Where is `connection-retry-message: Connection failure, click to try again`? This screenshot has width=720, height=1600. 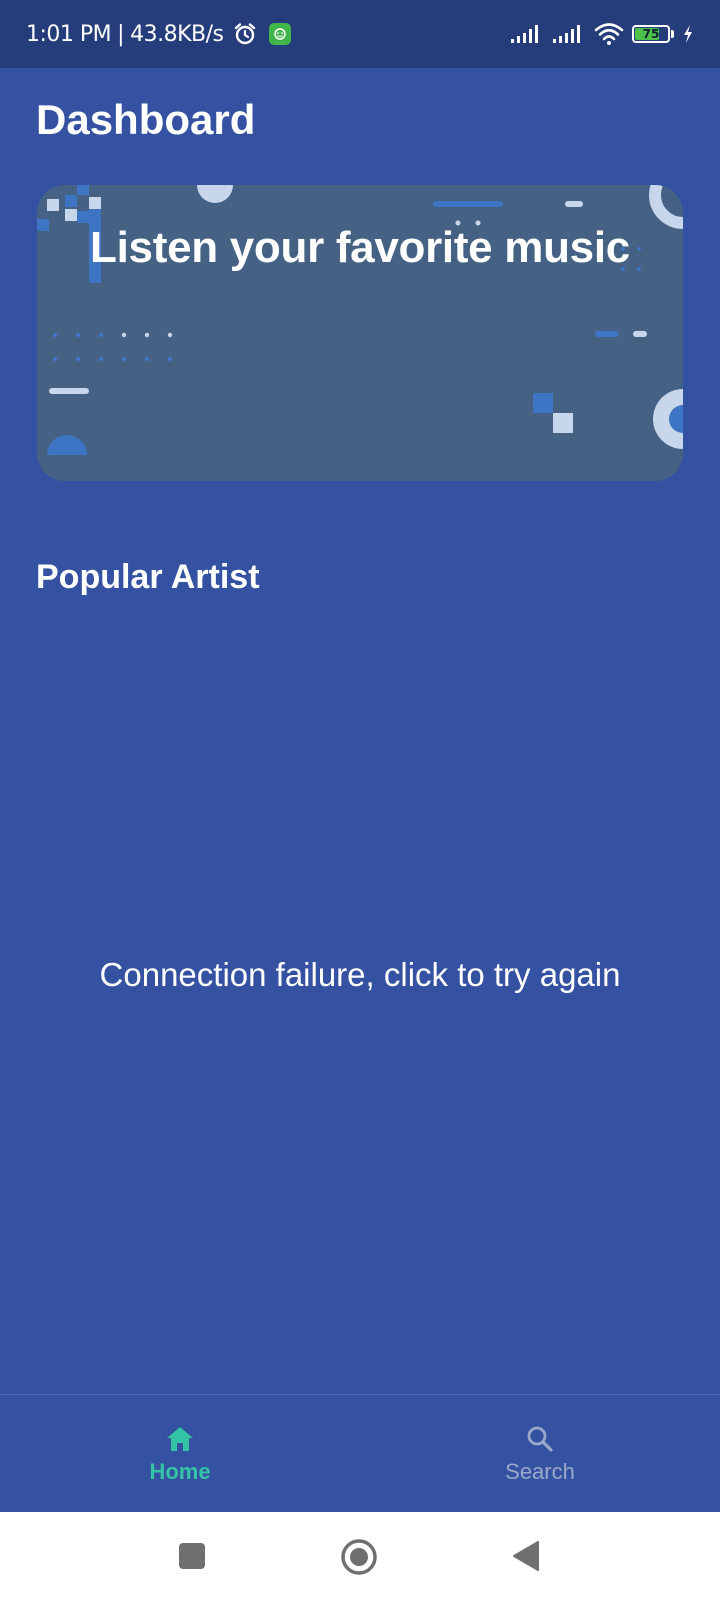
connection-retry-message: Connection failure, click to try again is located at coordinates (360, 975).